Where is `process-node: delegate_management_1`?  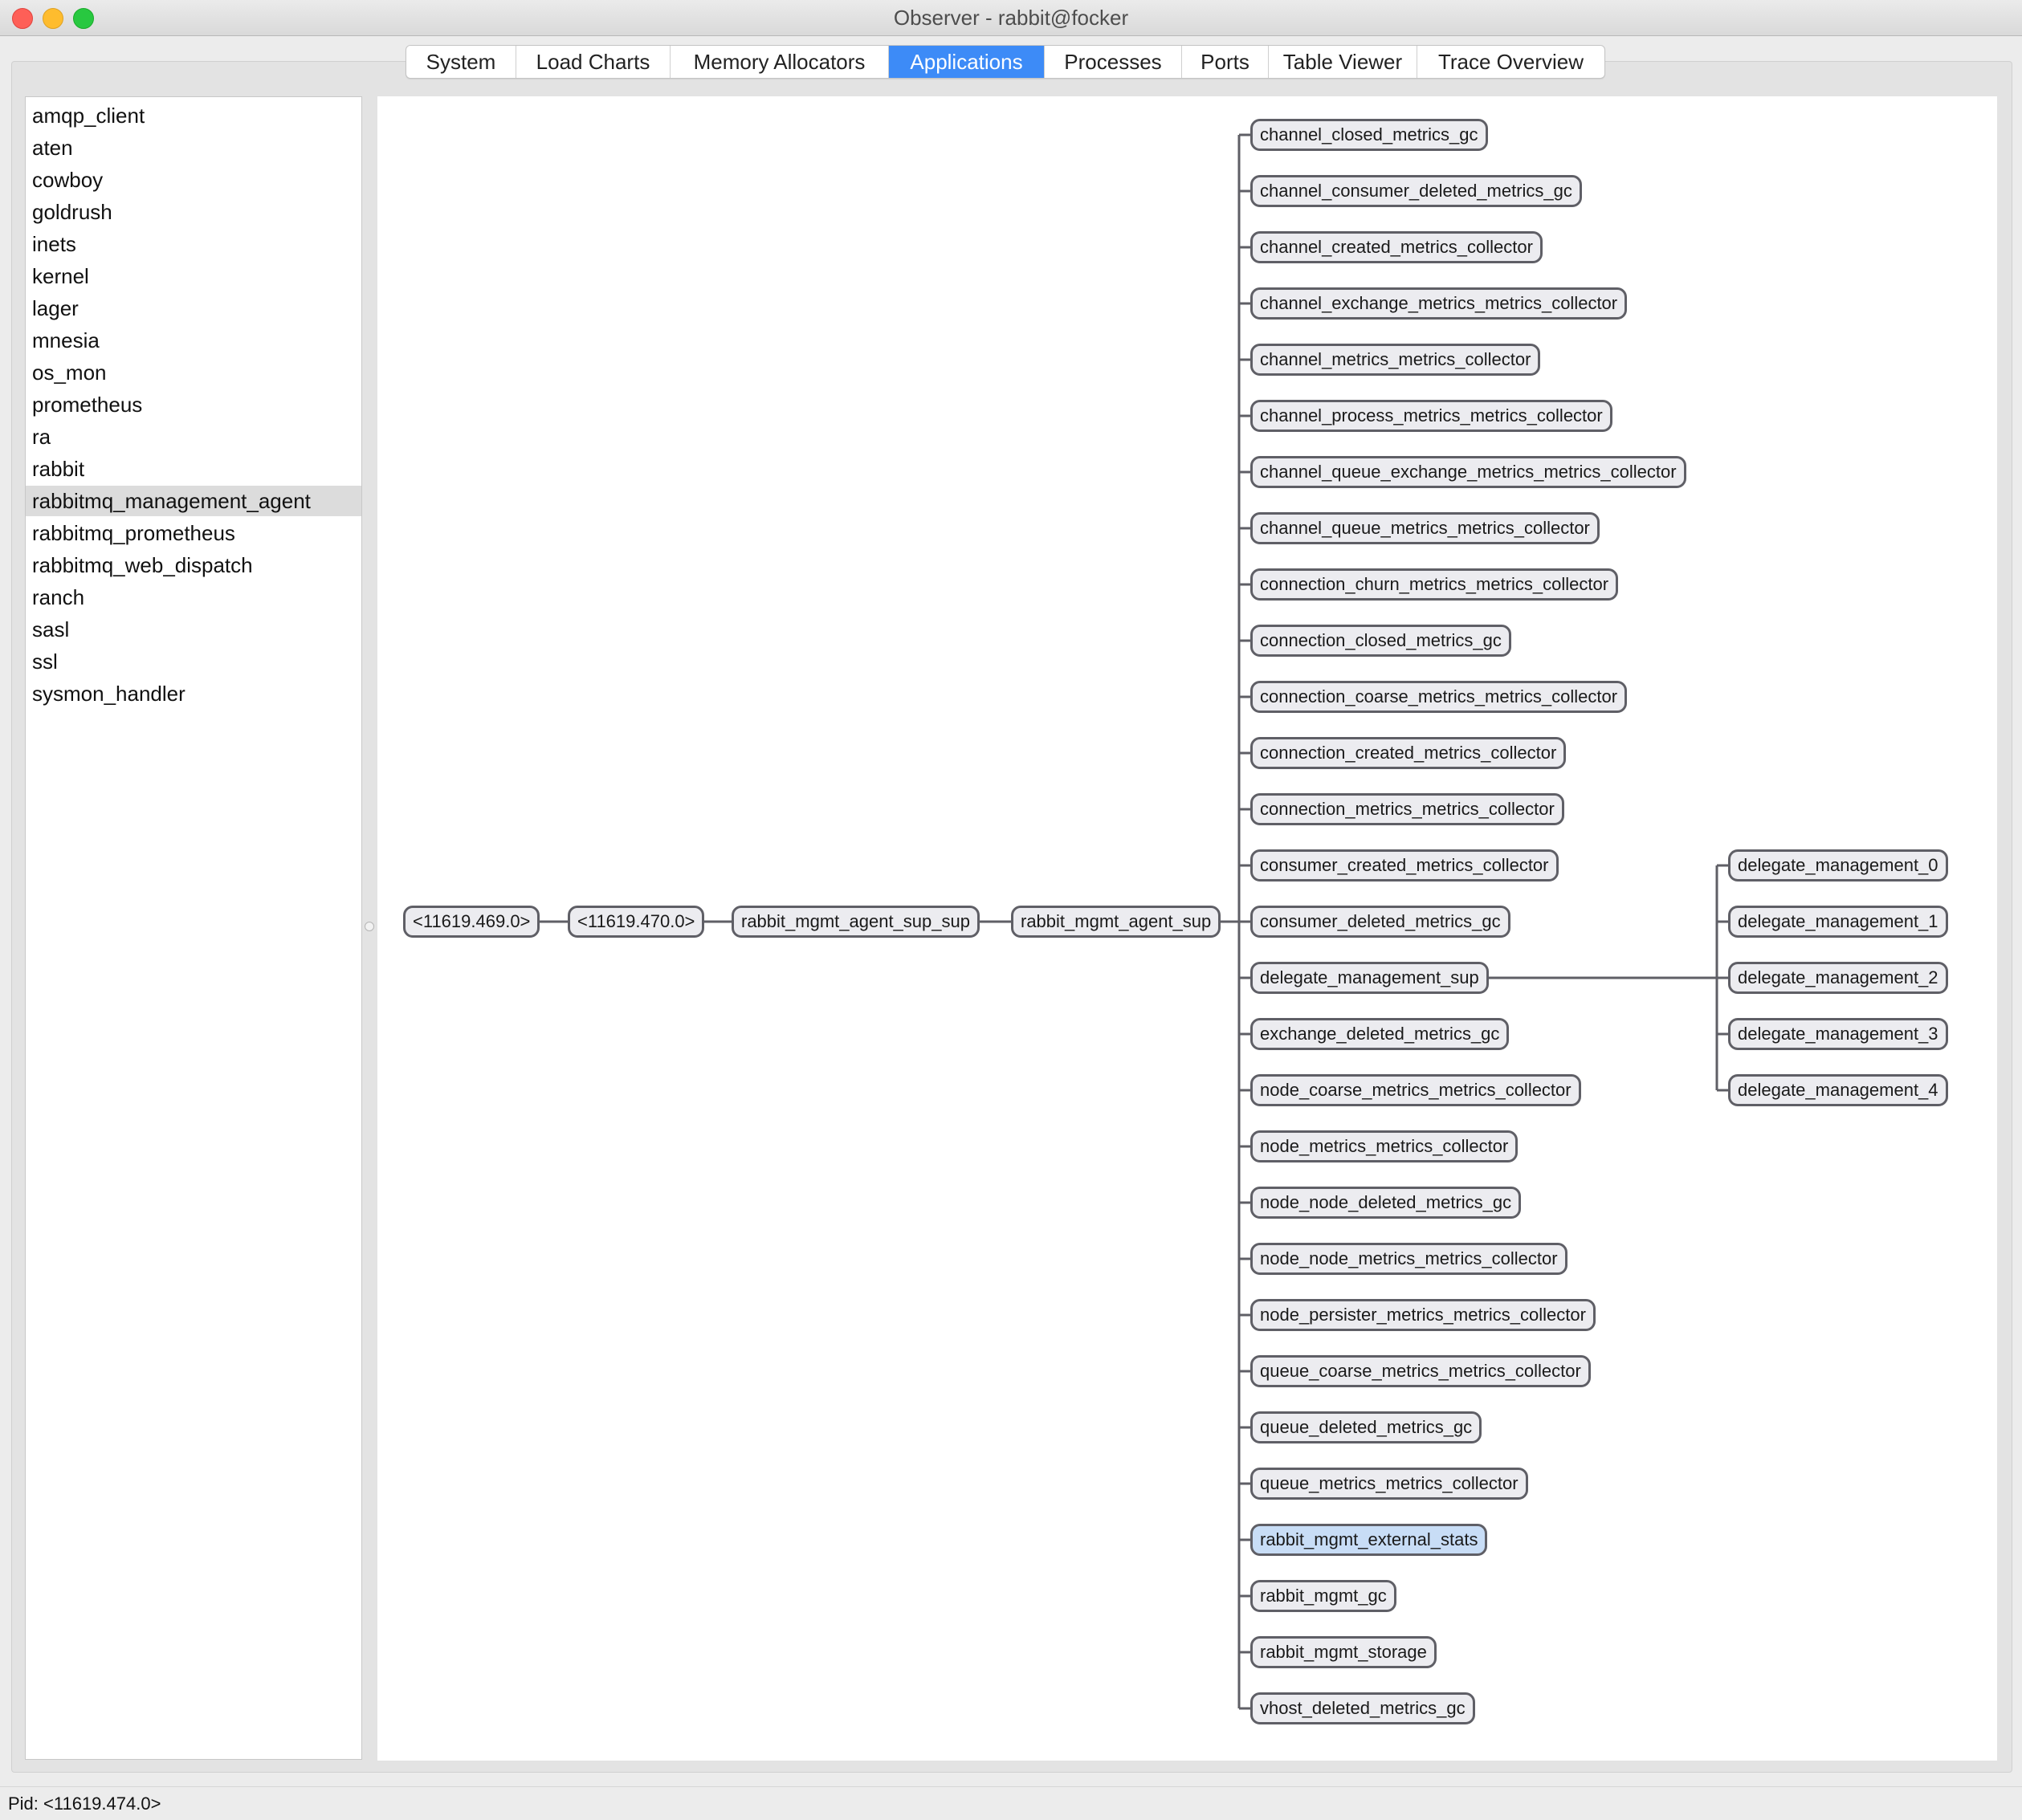 process-node: delegate_management_1 is located at coordinates (1838, 922).